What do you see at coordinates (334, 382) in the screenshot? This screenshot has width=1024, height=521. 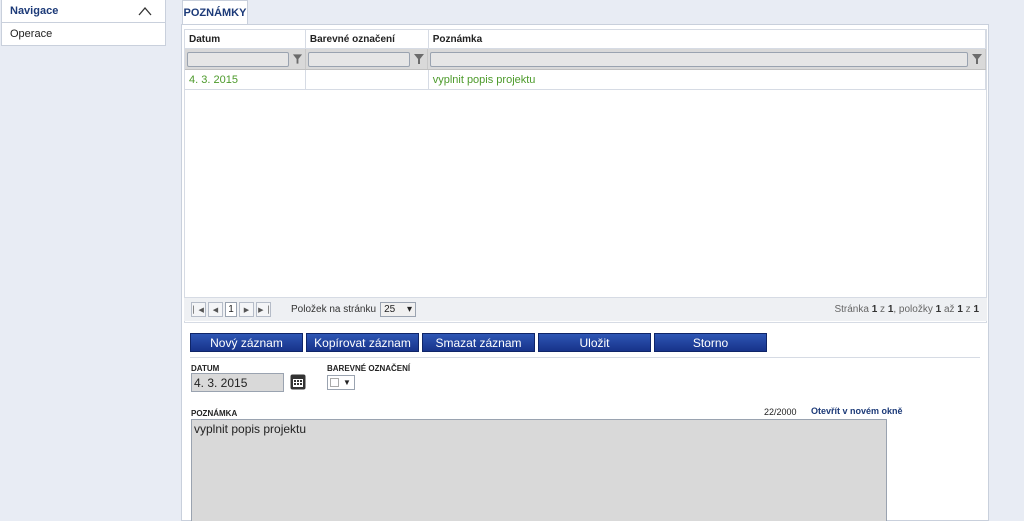 I see `color-swatch` at bounding box center [334, 382].